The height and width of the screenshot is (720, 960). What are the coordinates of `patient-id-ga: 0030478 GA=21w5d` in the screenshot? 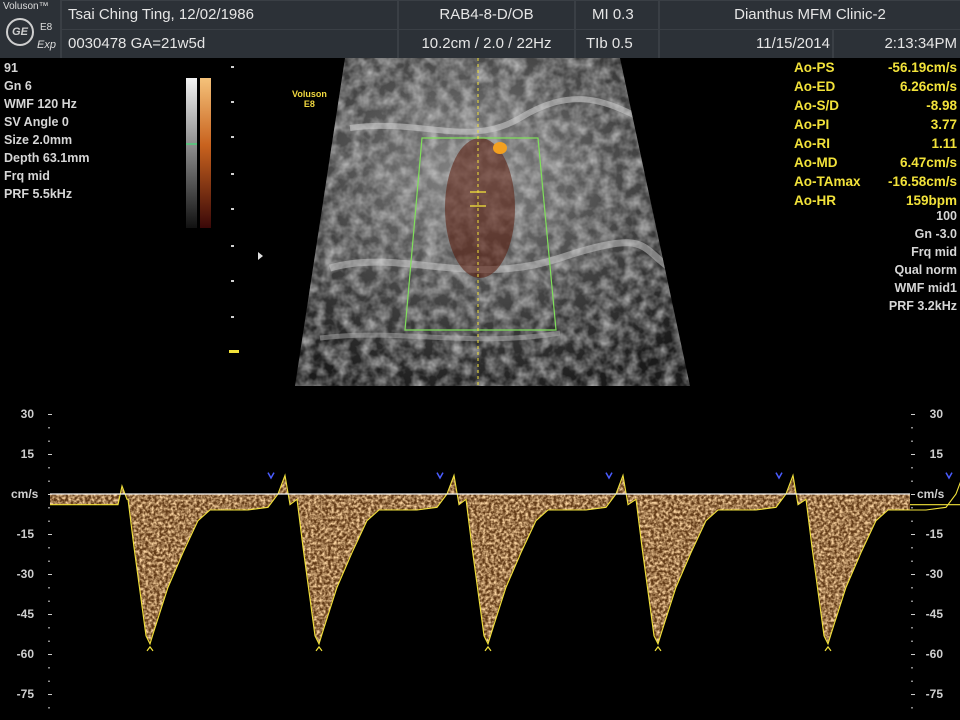 It's located at (229, 44).